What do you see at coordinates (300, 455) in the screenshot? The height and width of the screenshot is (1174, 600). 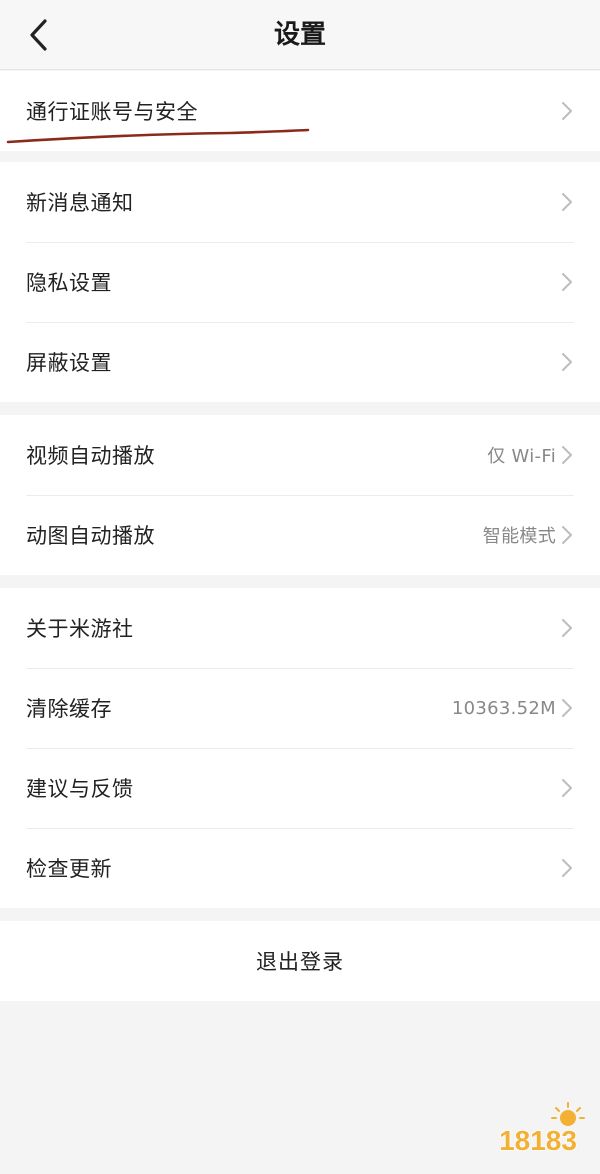 I see `settings-item-video-autoplay: 视频自动播放 仅 Wi-Fi` at bounding box center [300, 455].